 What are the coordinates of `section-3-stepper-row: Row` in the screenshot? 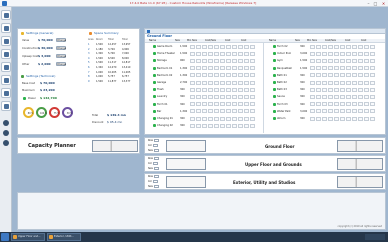 It's located at (153, 176).